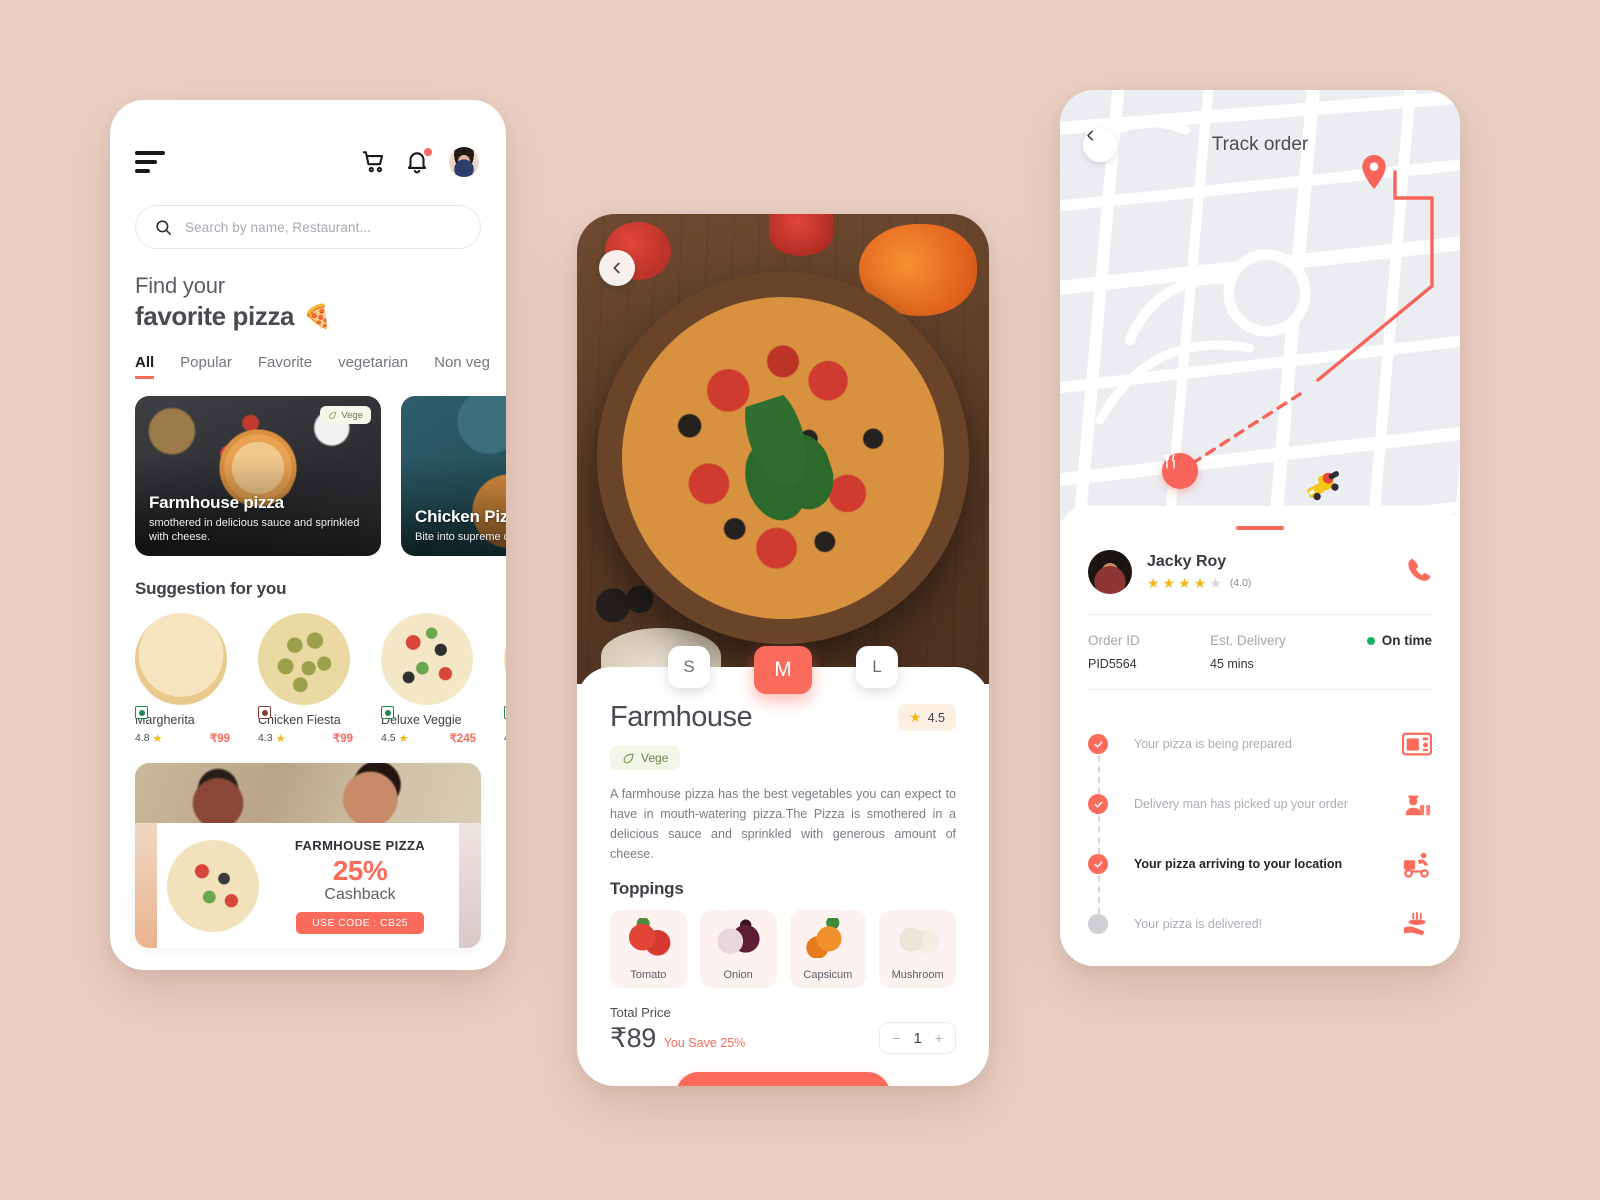 This screenshot has width=1600, height=1200. What do you see at coordinates (145, 366) in the screenshot?
I see `tab-all: All` at bounding box center [145, 366].